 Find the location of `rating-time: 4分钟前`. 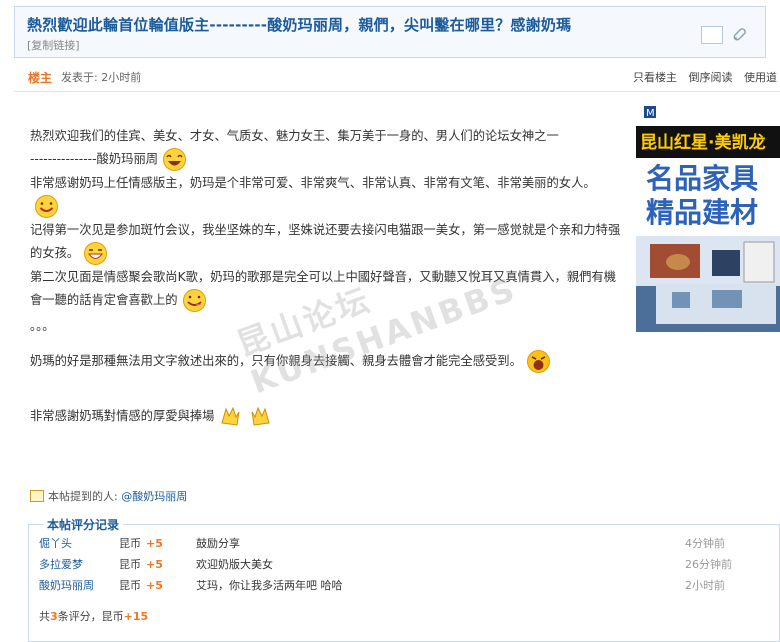

rating-time: 4分钟前 is located at coordinates (705, 543).